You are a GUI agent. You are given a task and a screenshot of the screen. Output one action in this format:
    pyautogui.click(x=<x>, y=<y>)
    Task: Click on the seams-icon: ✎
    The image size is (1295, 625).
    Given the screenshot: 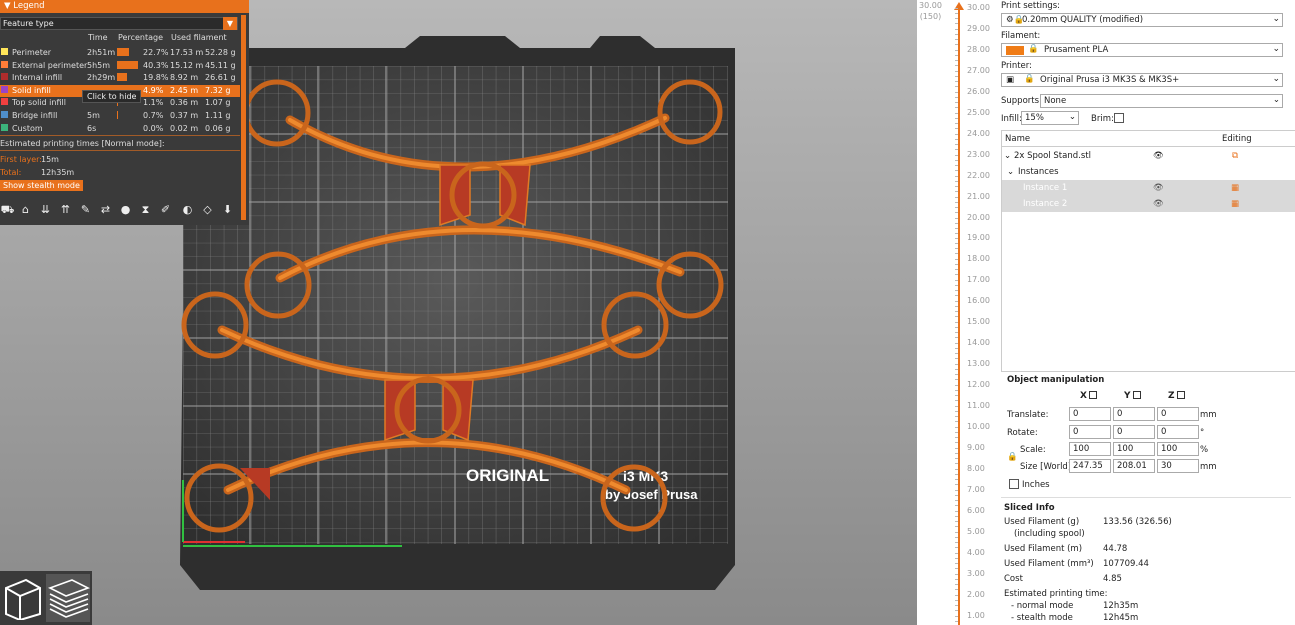 What is the action you would take?
    pyautogui.click(x=85, y=209)
    